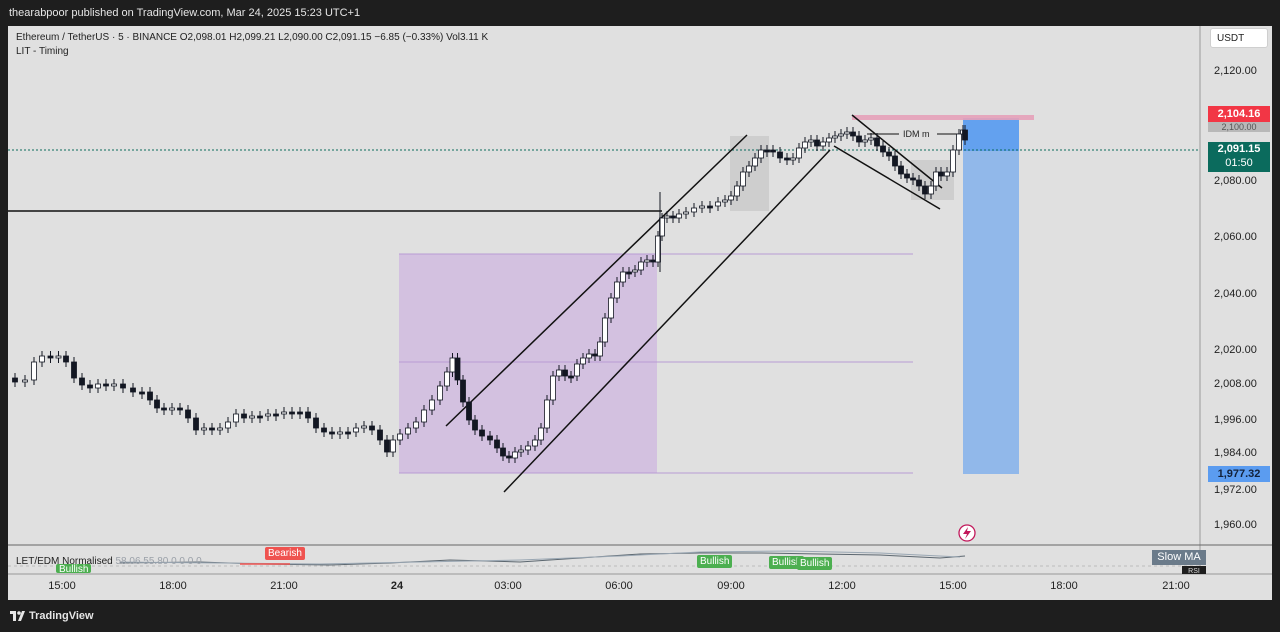  Describe the element at coordinates (1235, 294) in the screenshot. I see `price-tick: 2,040.00` at that location.